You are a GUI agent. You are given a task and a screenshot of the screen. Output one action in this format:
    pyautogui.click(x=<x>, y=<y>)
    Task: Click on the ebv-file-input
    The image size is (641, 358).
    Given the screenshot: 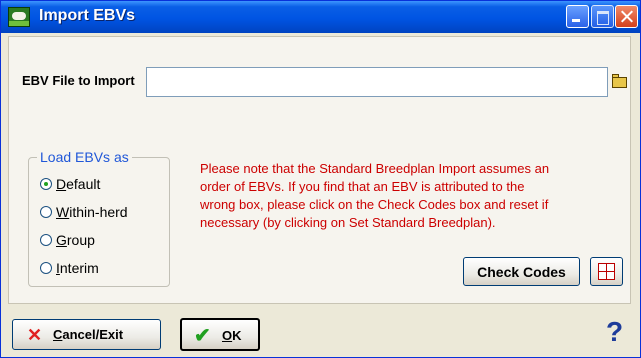 What is the action you would take?
    pyautogui.click(x=377, y=82)
    